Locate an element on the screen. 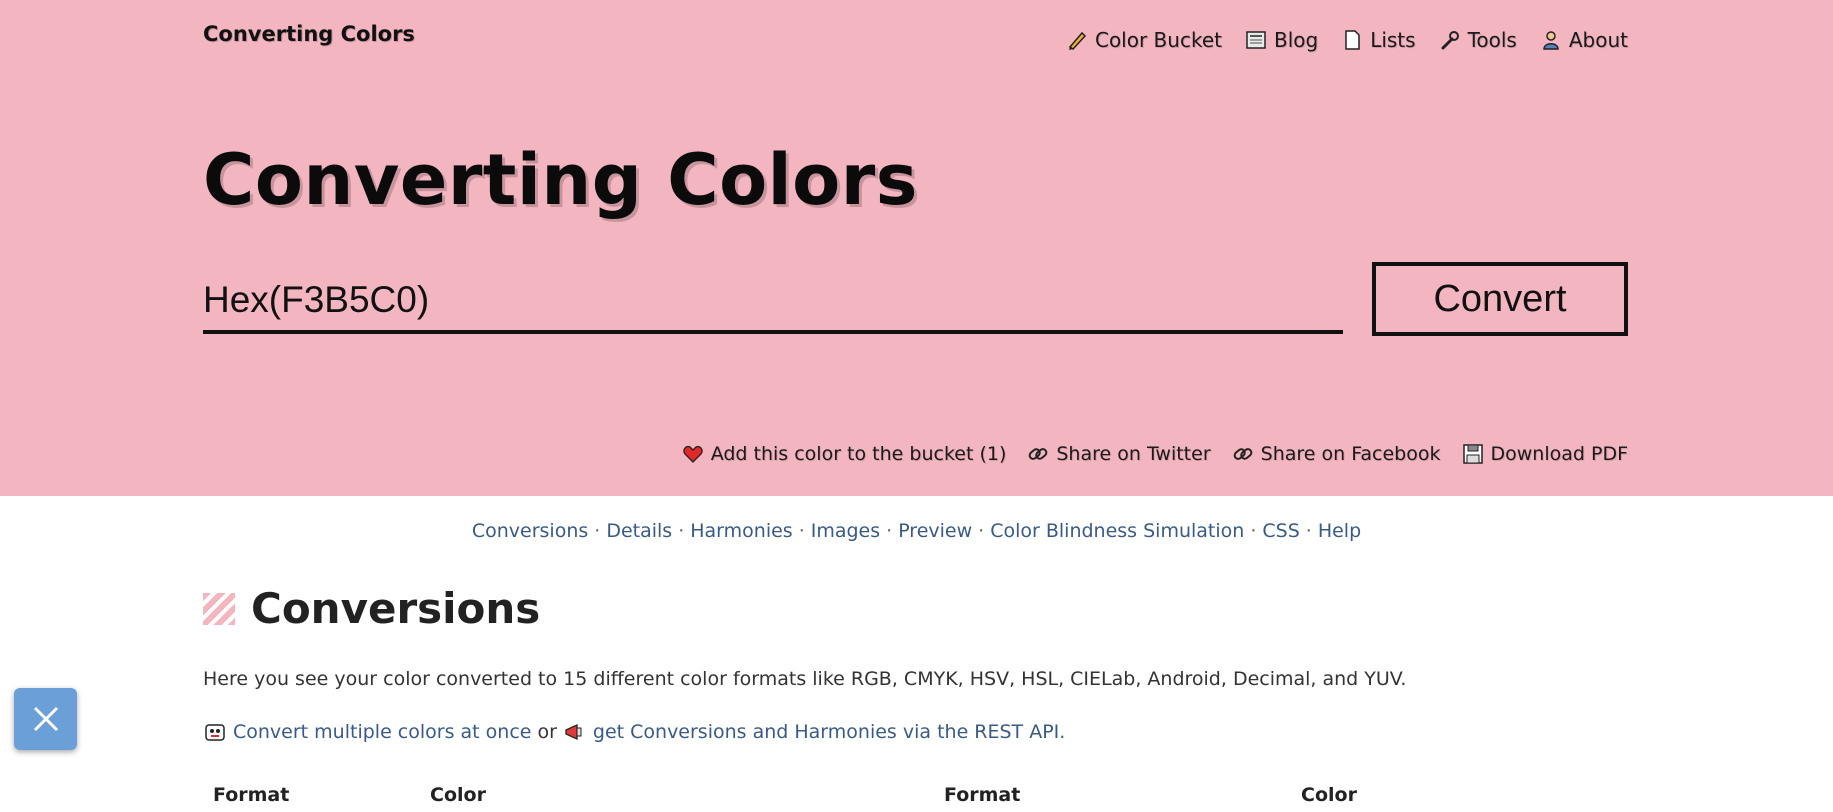  pencil-icon is located at coordinates (1077, 40).